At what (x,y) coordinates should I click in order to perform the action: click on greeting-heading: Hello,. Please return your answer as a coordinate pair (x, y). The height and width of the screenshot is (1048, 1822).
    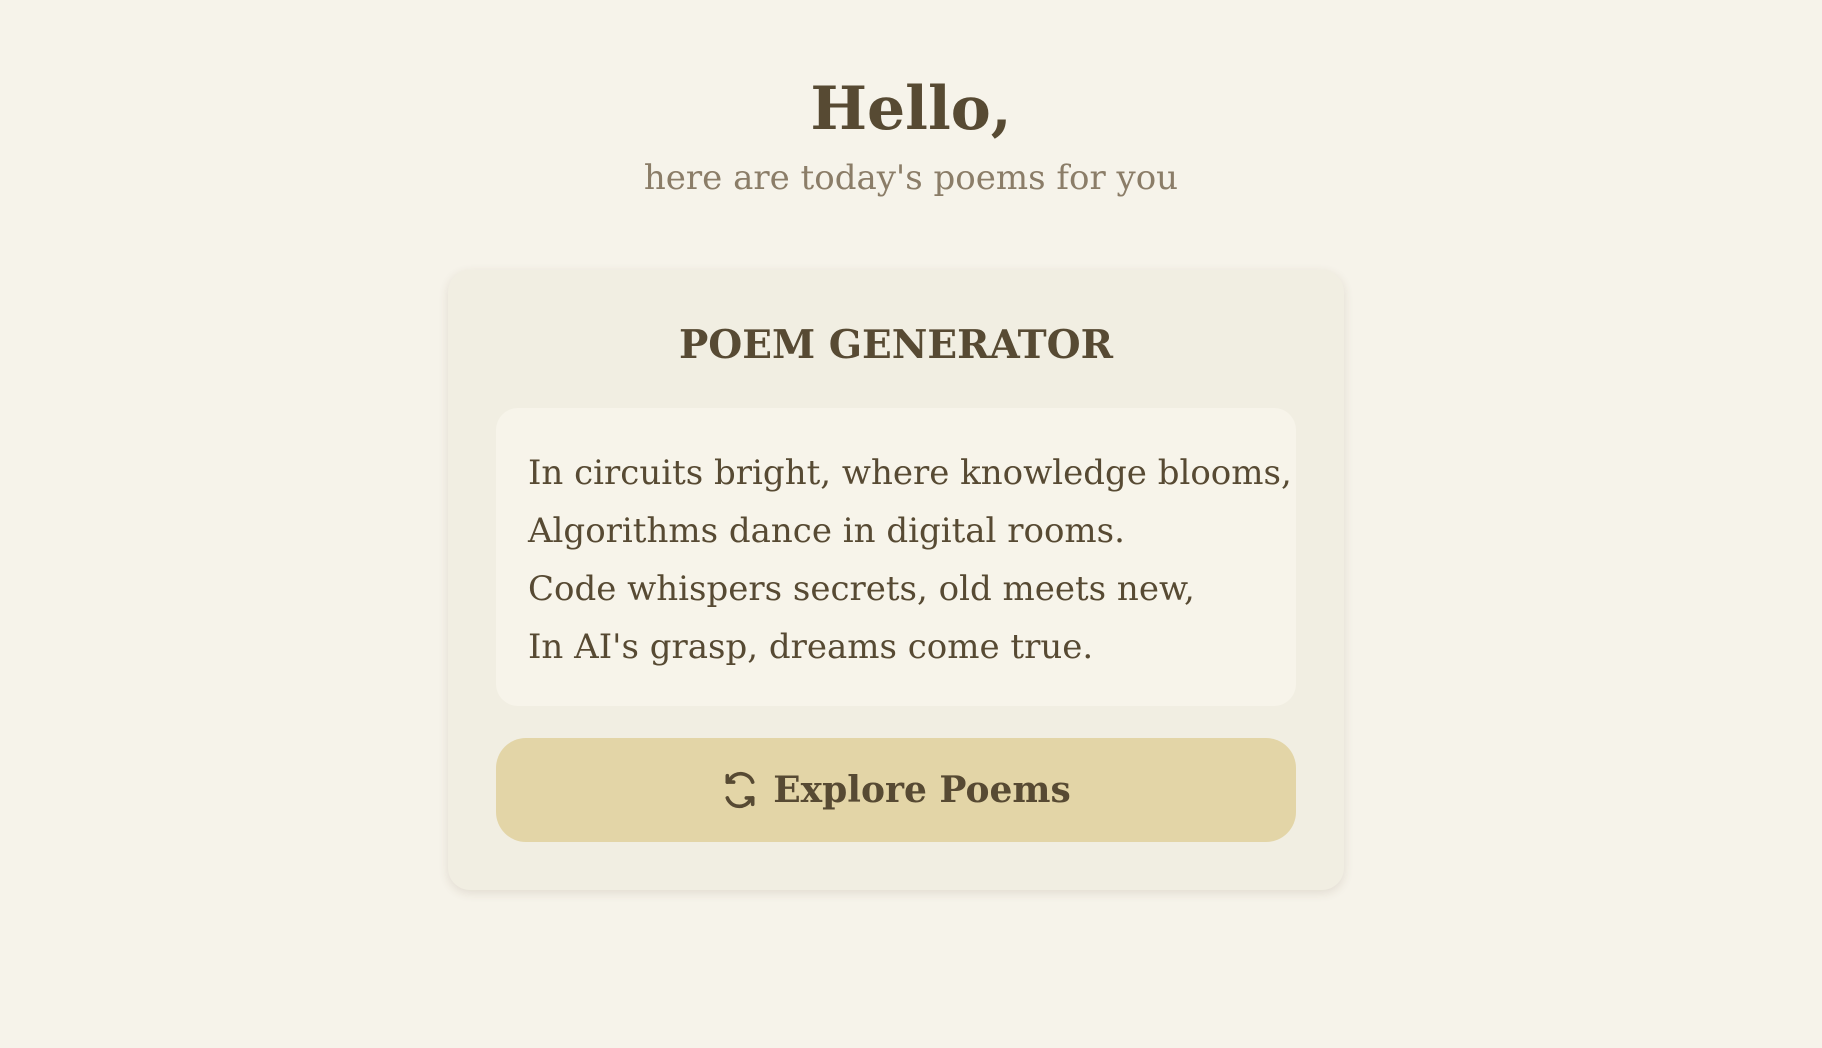
    Looking at the image, I should click on (911, 109).